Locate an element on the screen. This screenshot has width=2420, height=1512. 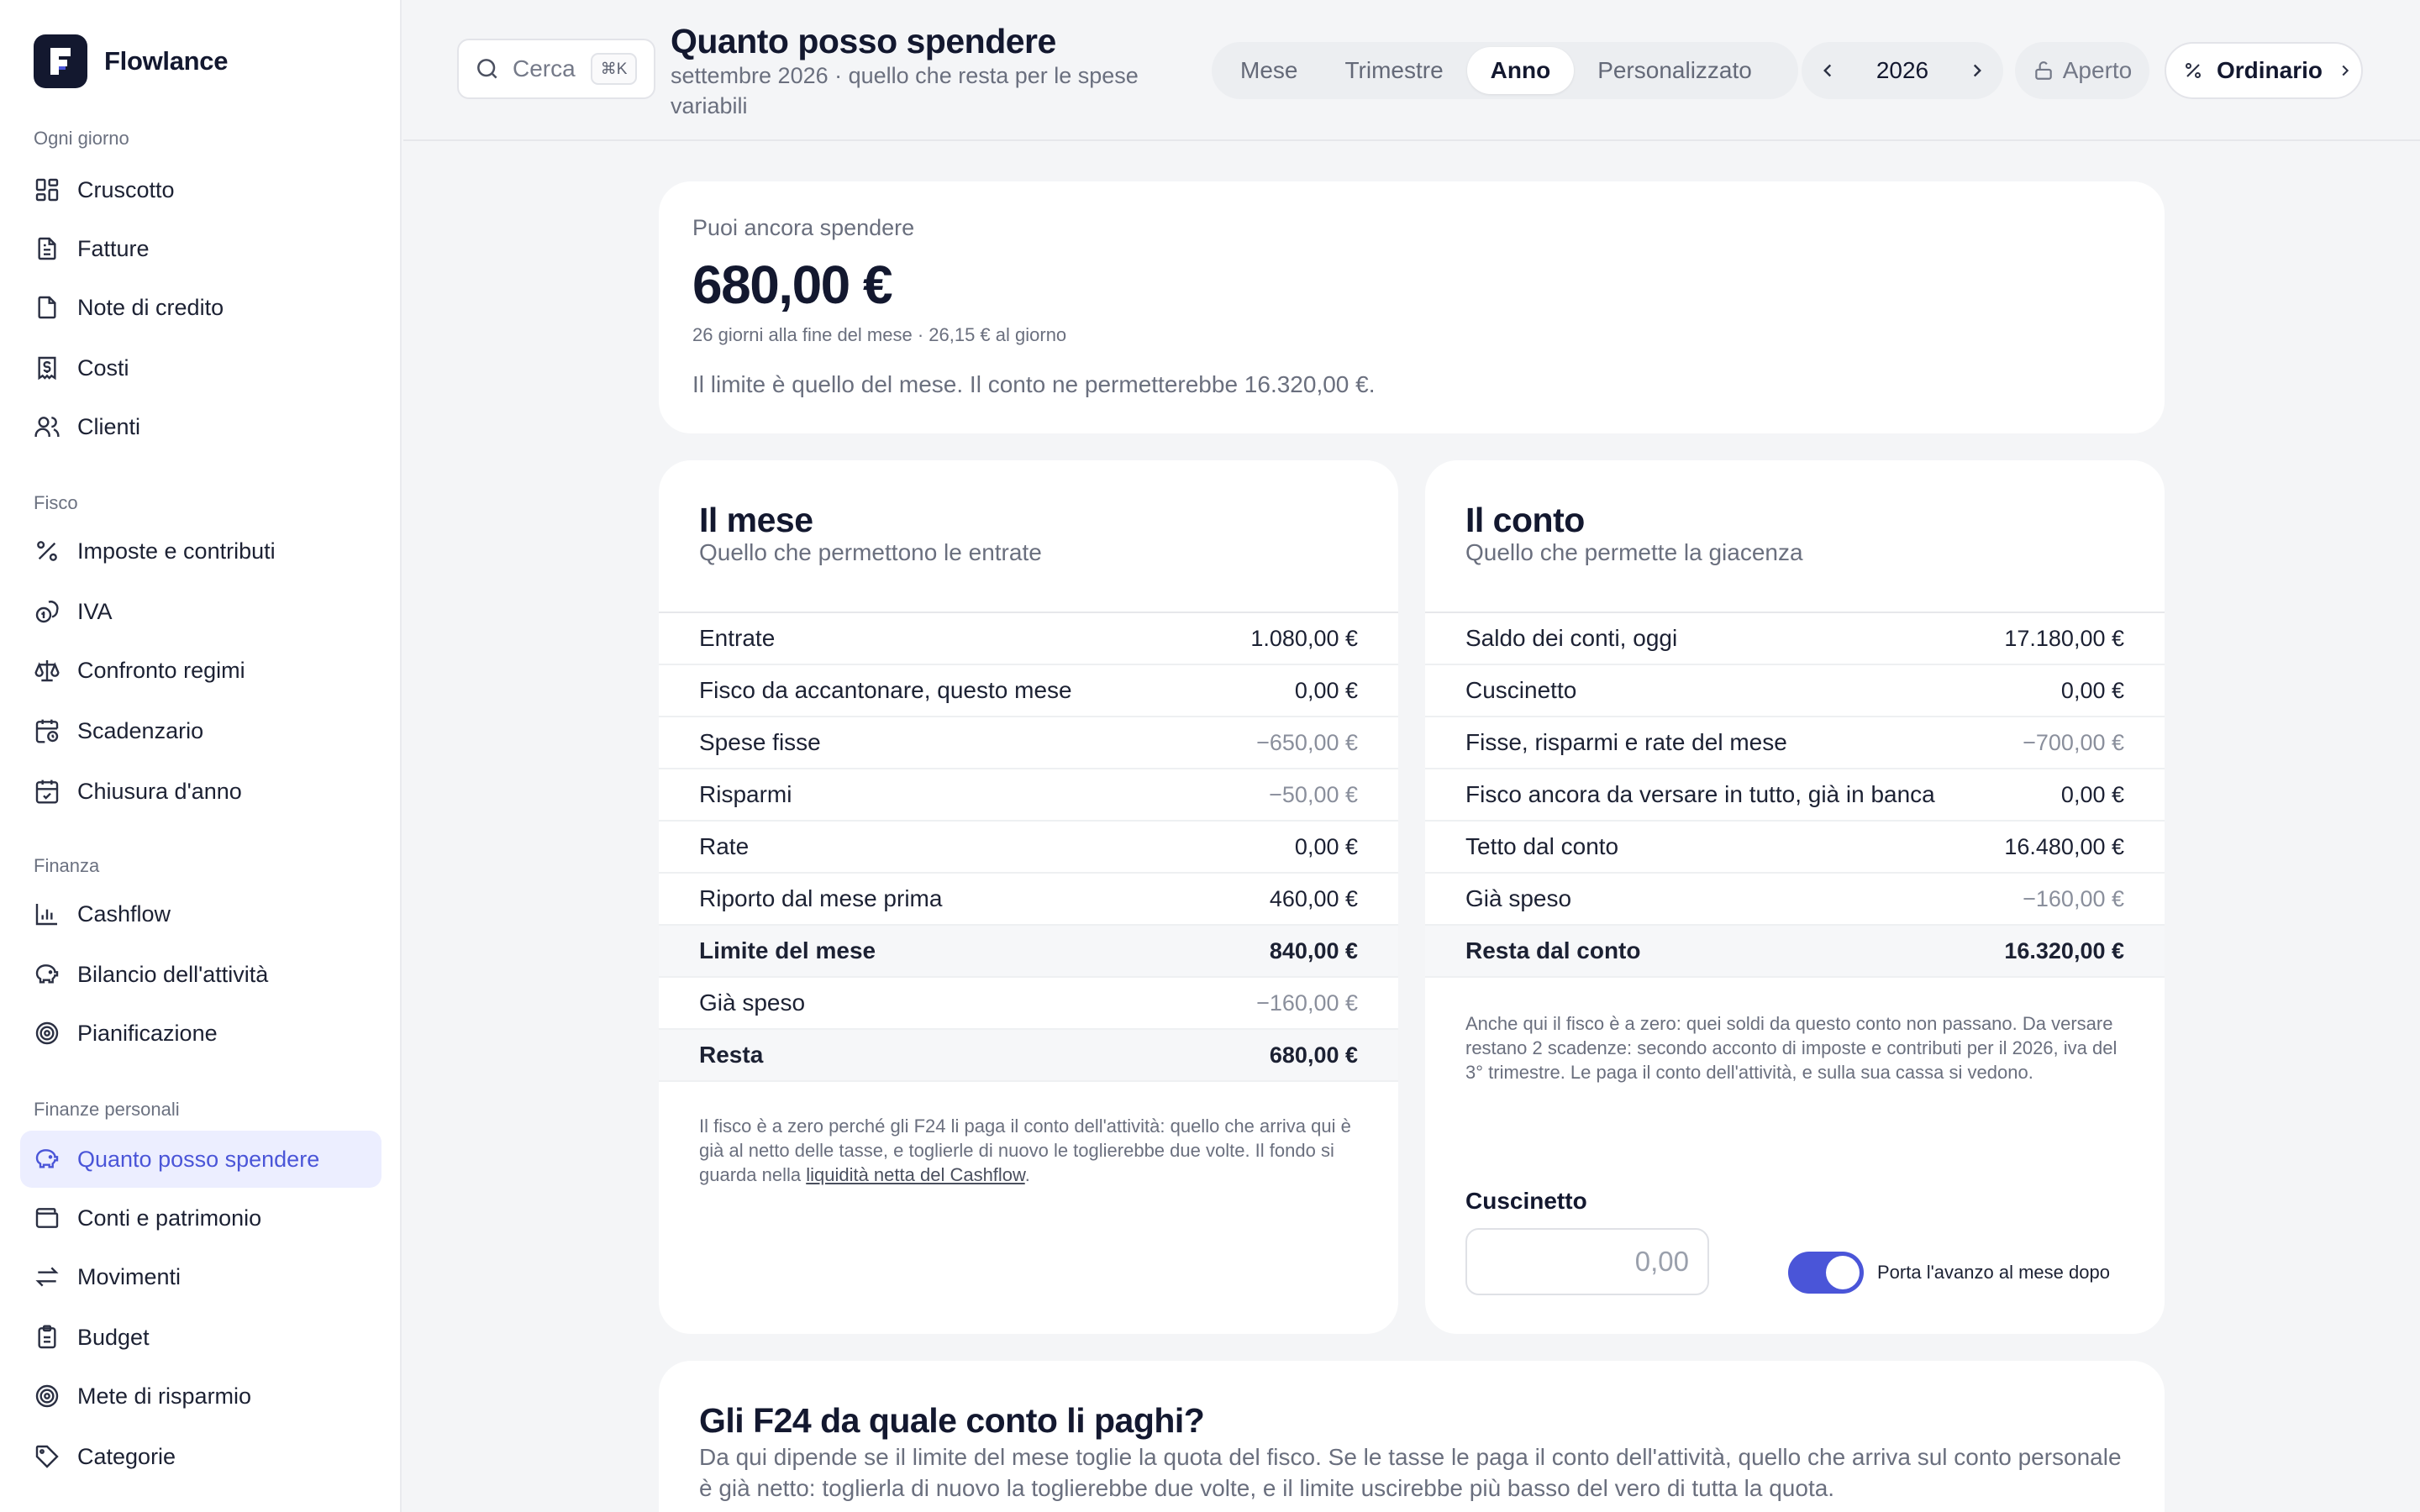
sidebar-item-mete-di-risparmio: Mete di risparmio is located at coordinates (200, 1396).